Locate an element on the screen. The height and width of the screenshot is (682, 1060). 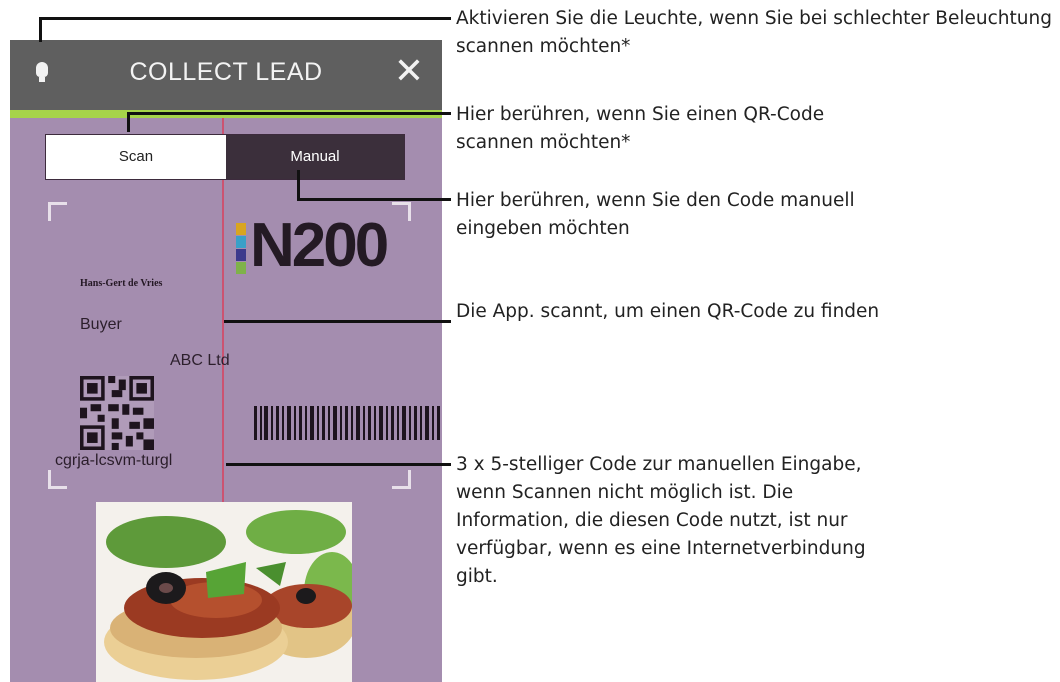
food-photo is located at coordinates (224, 592).